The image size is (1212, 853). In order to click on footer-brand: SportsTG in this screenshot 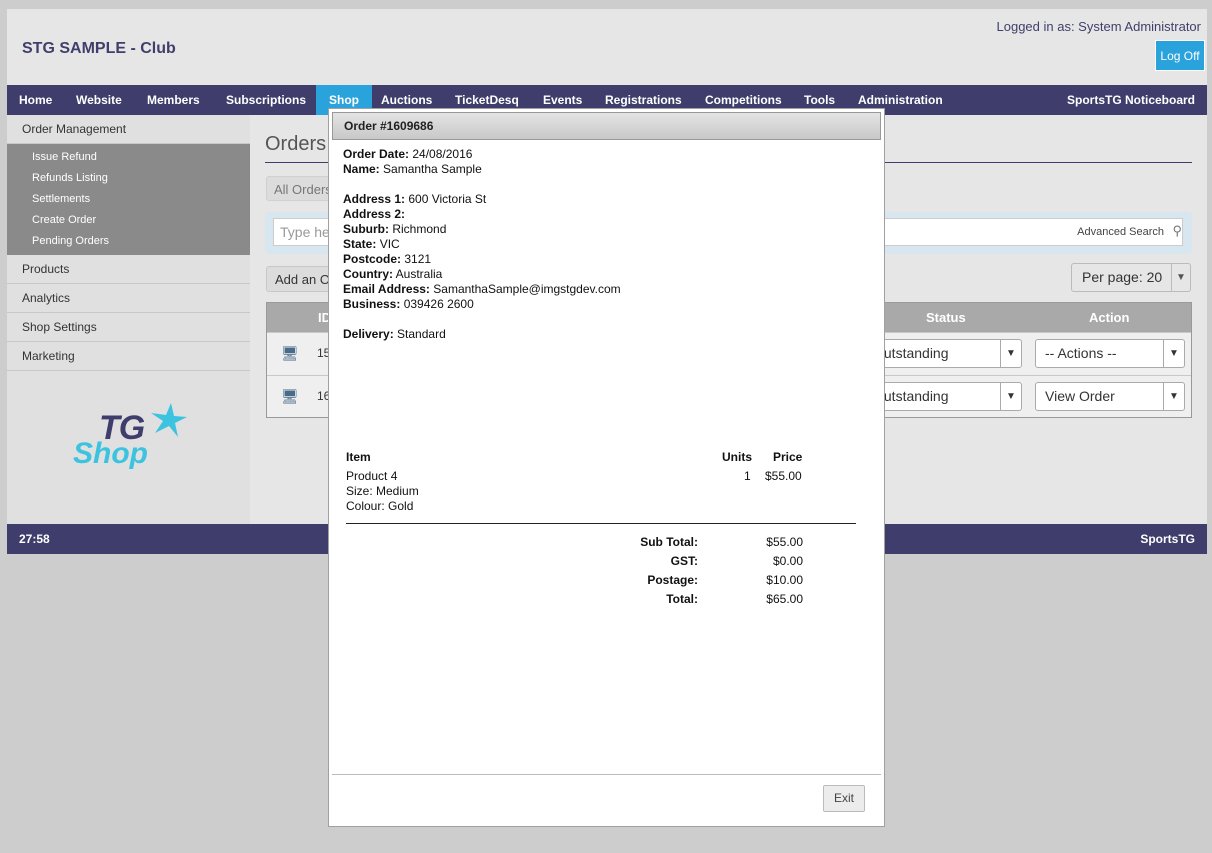, I will do `click(1167, 539)`.